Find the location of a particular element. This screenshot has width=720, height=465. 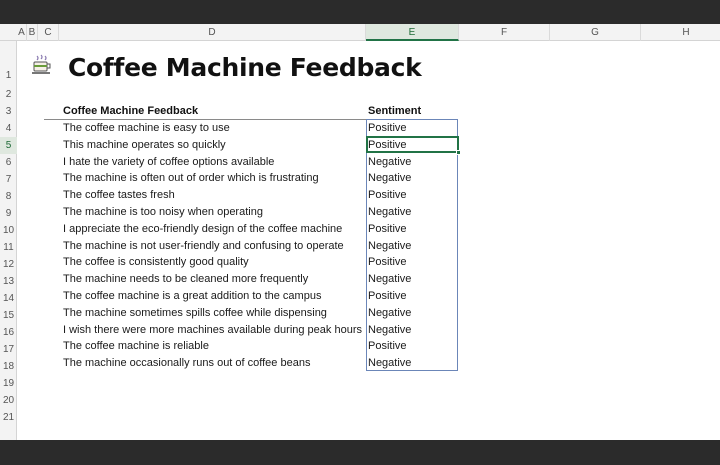

column-header-a: A is located at coordinates (22, 32).